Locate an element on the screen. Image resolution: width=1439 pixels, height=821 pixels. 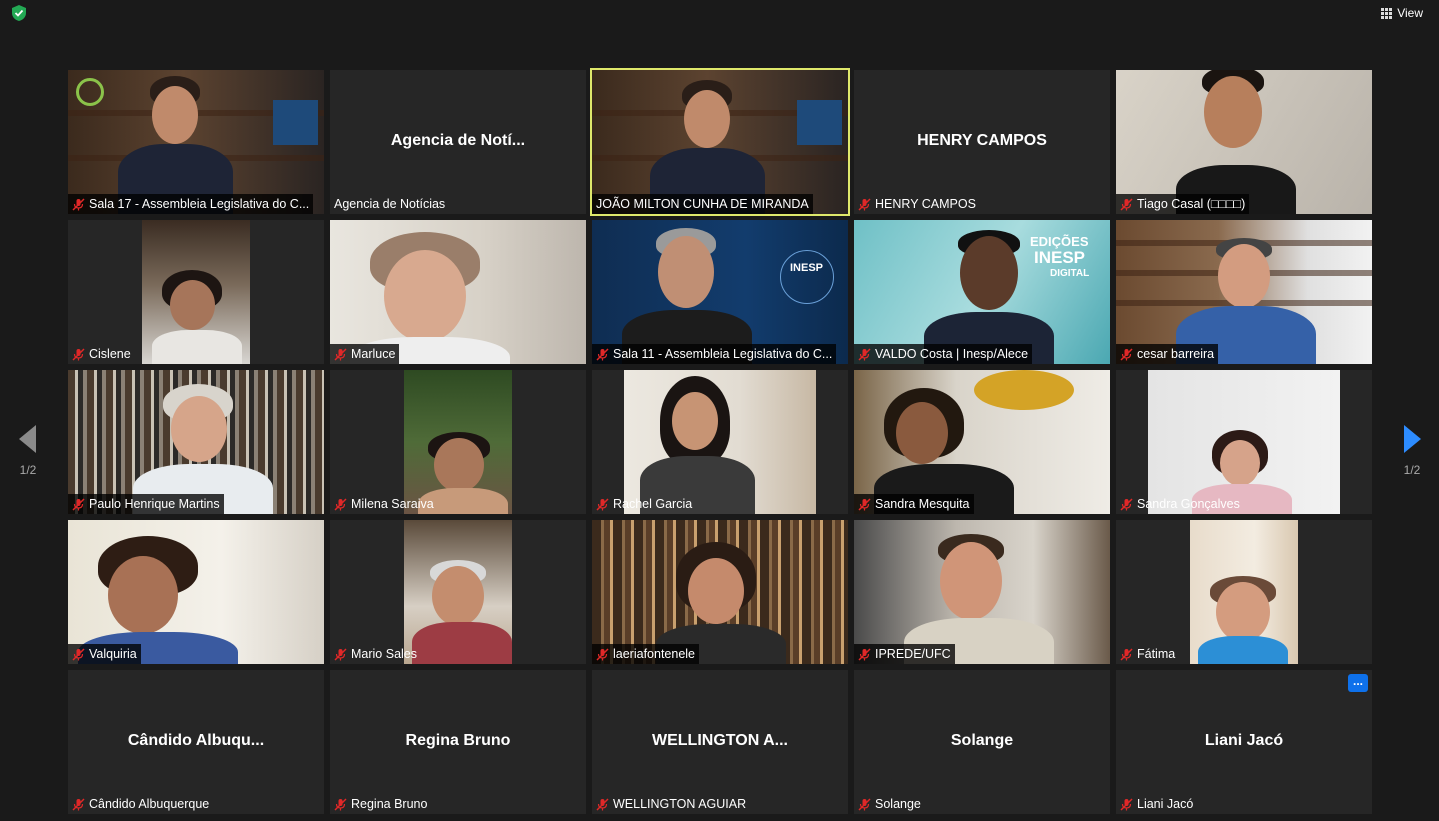
participant-tile: Sandra Gonçalves is located at coordinates (1244, 442).